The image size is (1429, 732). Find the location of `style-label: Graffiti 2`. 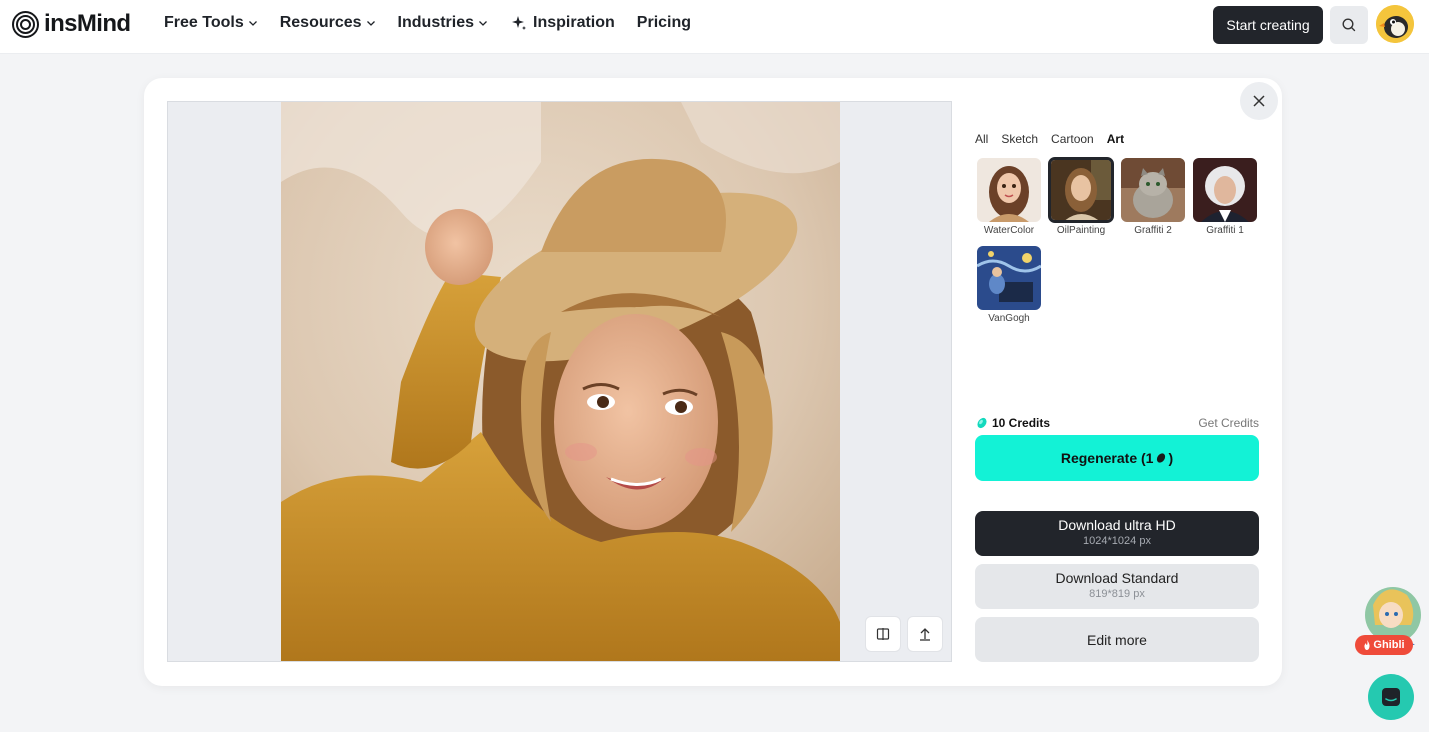

style-label: Graffiti 2 is located at coordinates (1153, 230).